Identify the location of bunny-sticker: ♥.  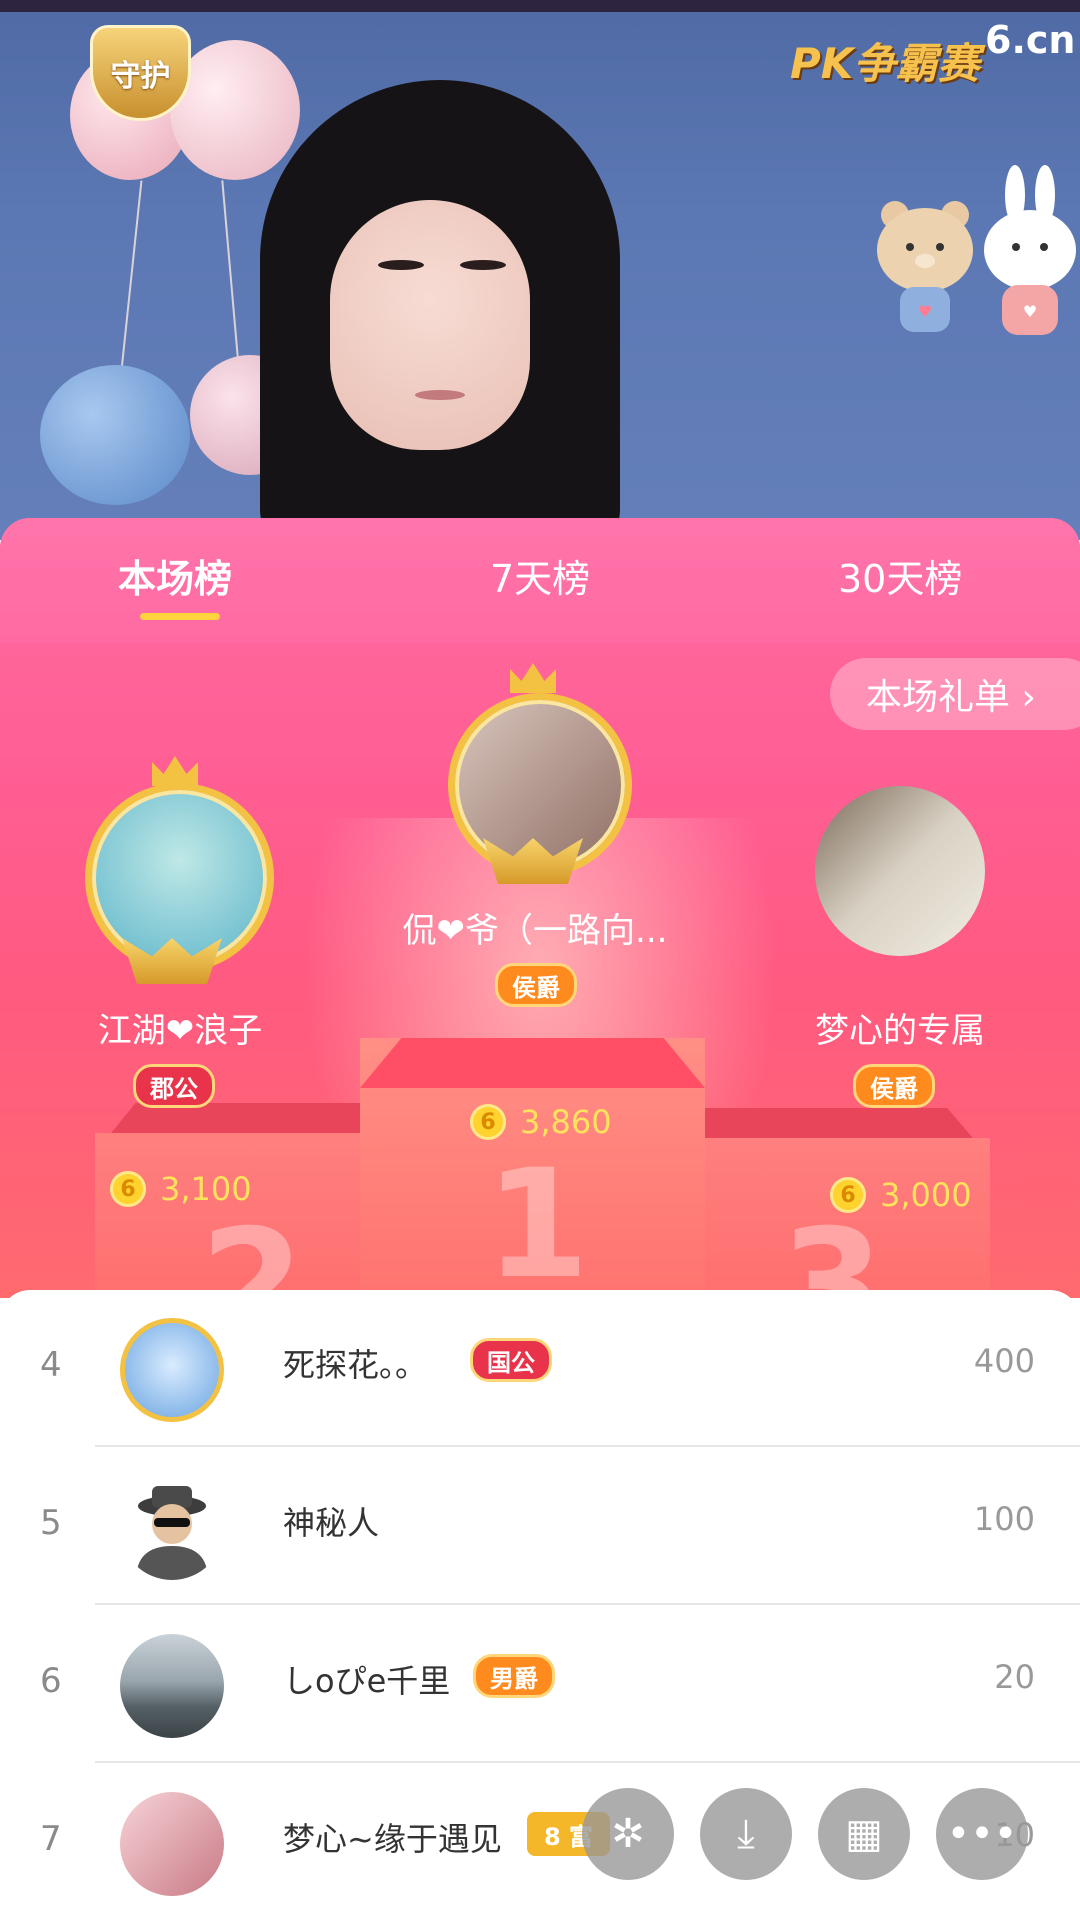
(1030, 250).